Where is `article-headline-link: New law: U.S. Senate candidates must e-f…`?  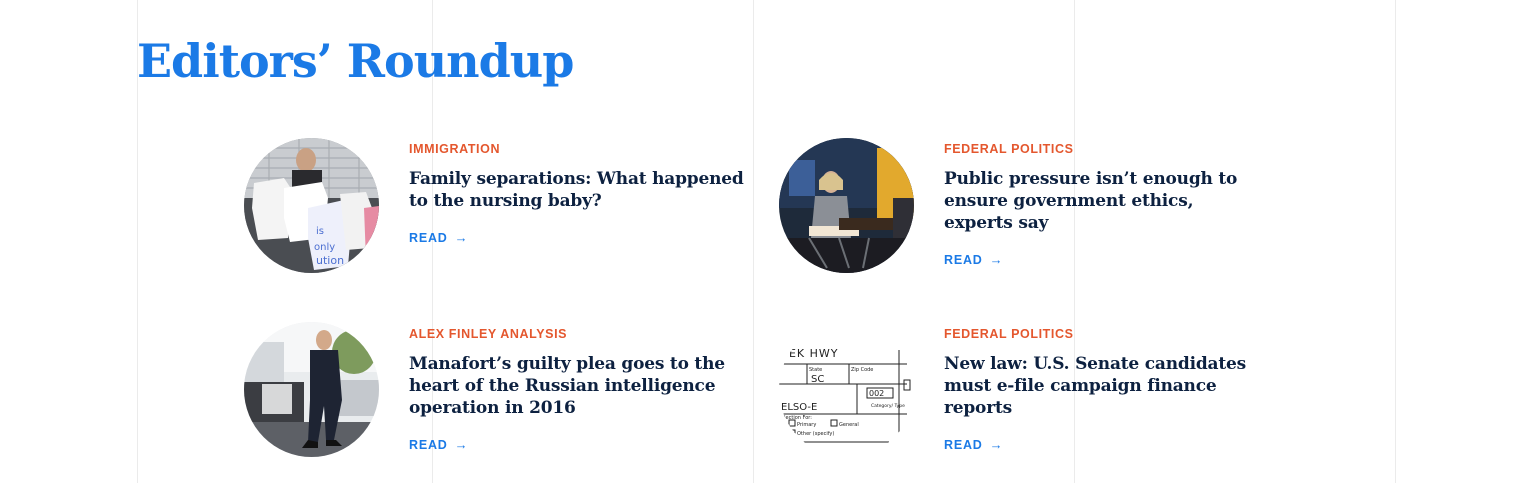
article-headline-link: New law: U.S. Senate candidates must e-f… is located at coordinates (1104, 386).